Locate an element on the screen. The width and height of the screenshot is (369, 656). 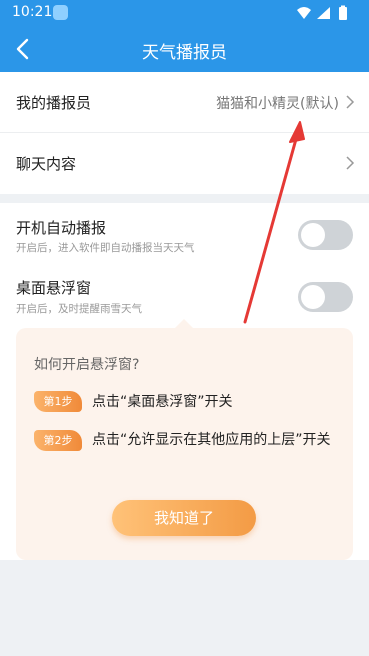
title-bar: 天气播报员 is located at coordinates (184, 49).